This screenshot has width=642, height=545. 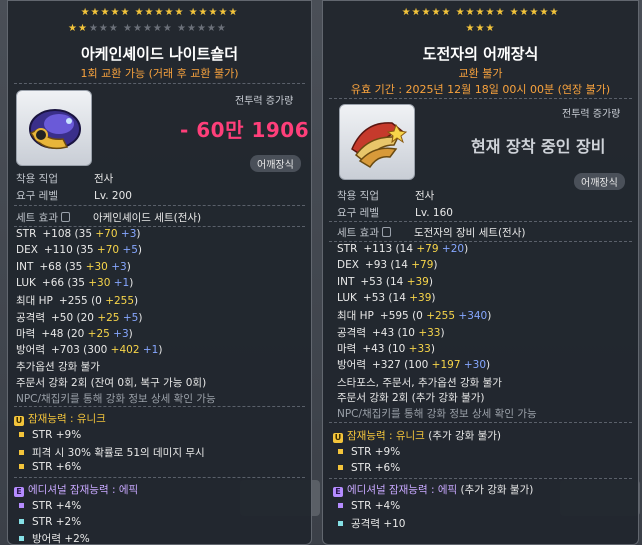 I want to click on stat-row: 마력 +48 (20 +25 +3), so click(x=74, y=333).